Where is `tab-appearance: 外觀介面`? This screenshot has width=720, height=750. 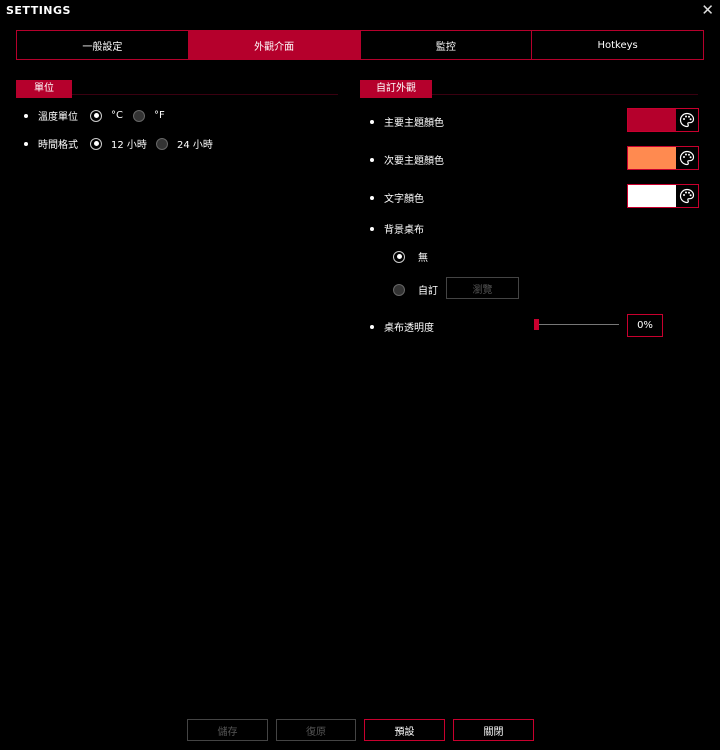 tab-appearance: 外觀介面 is located at coordinates (274, 45).